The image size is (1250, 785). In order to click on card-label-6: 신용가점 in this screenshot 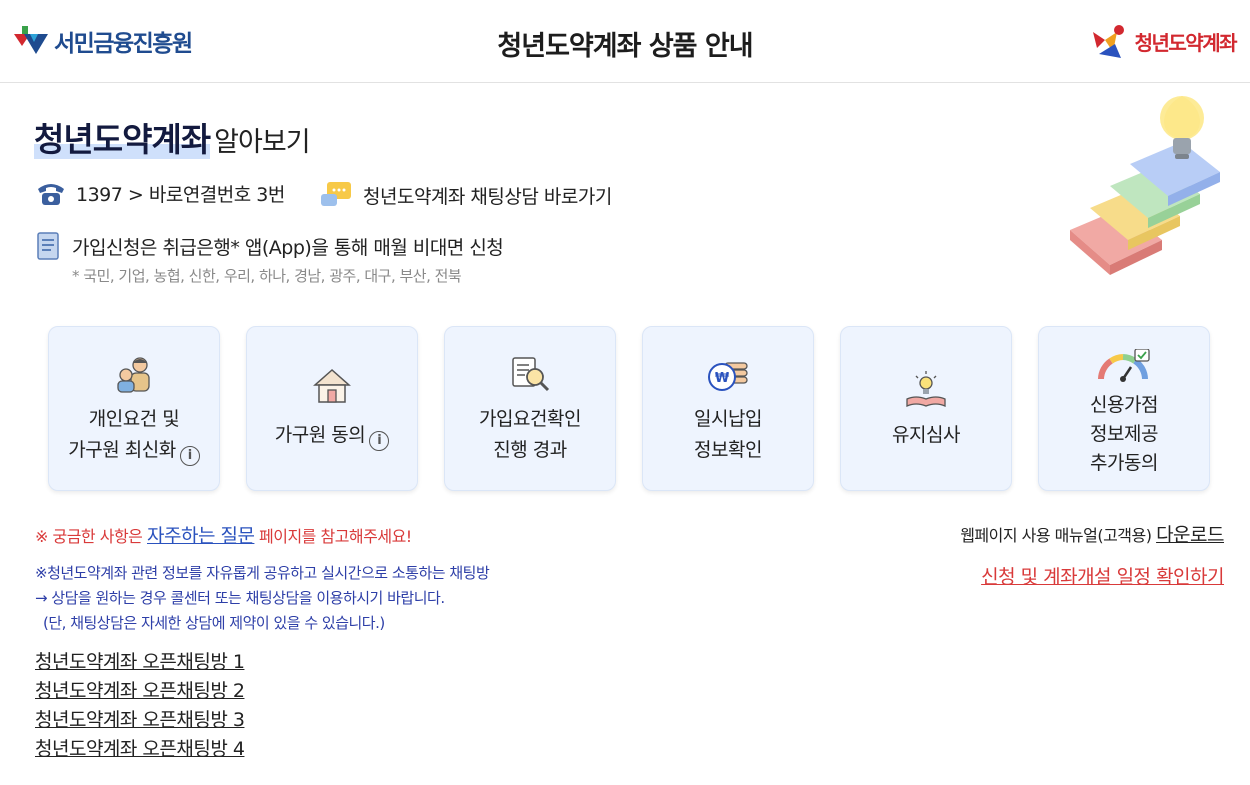, I will do `click(1124, 405)`.